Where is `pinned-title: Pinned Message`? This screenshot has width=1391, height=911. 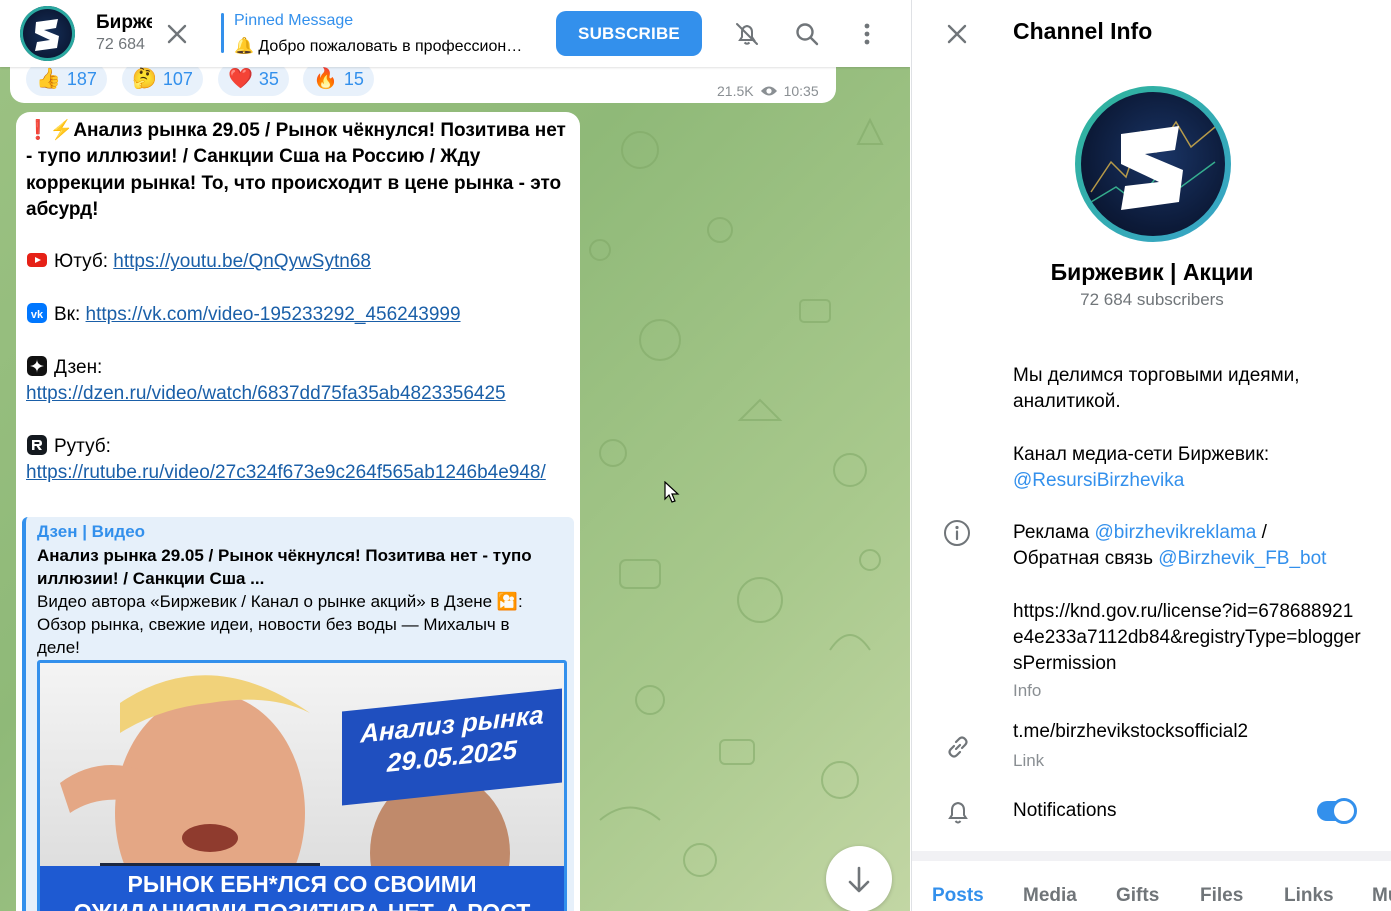
pinned-title: Pinned Message is located at coordinates (293, 21).